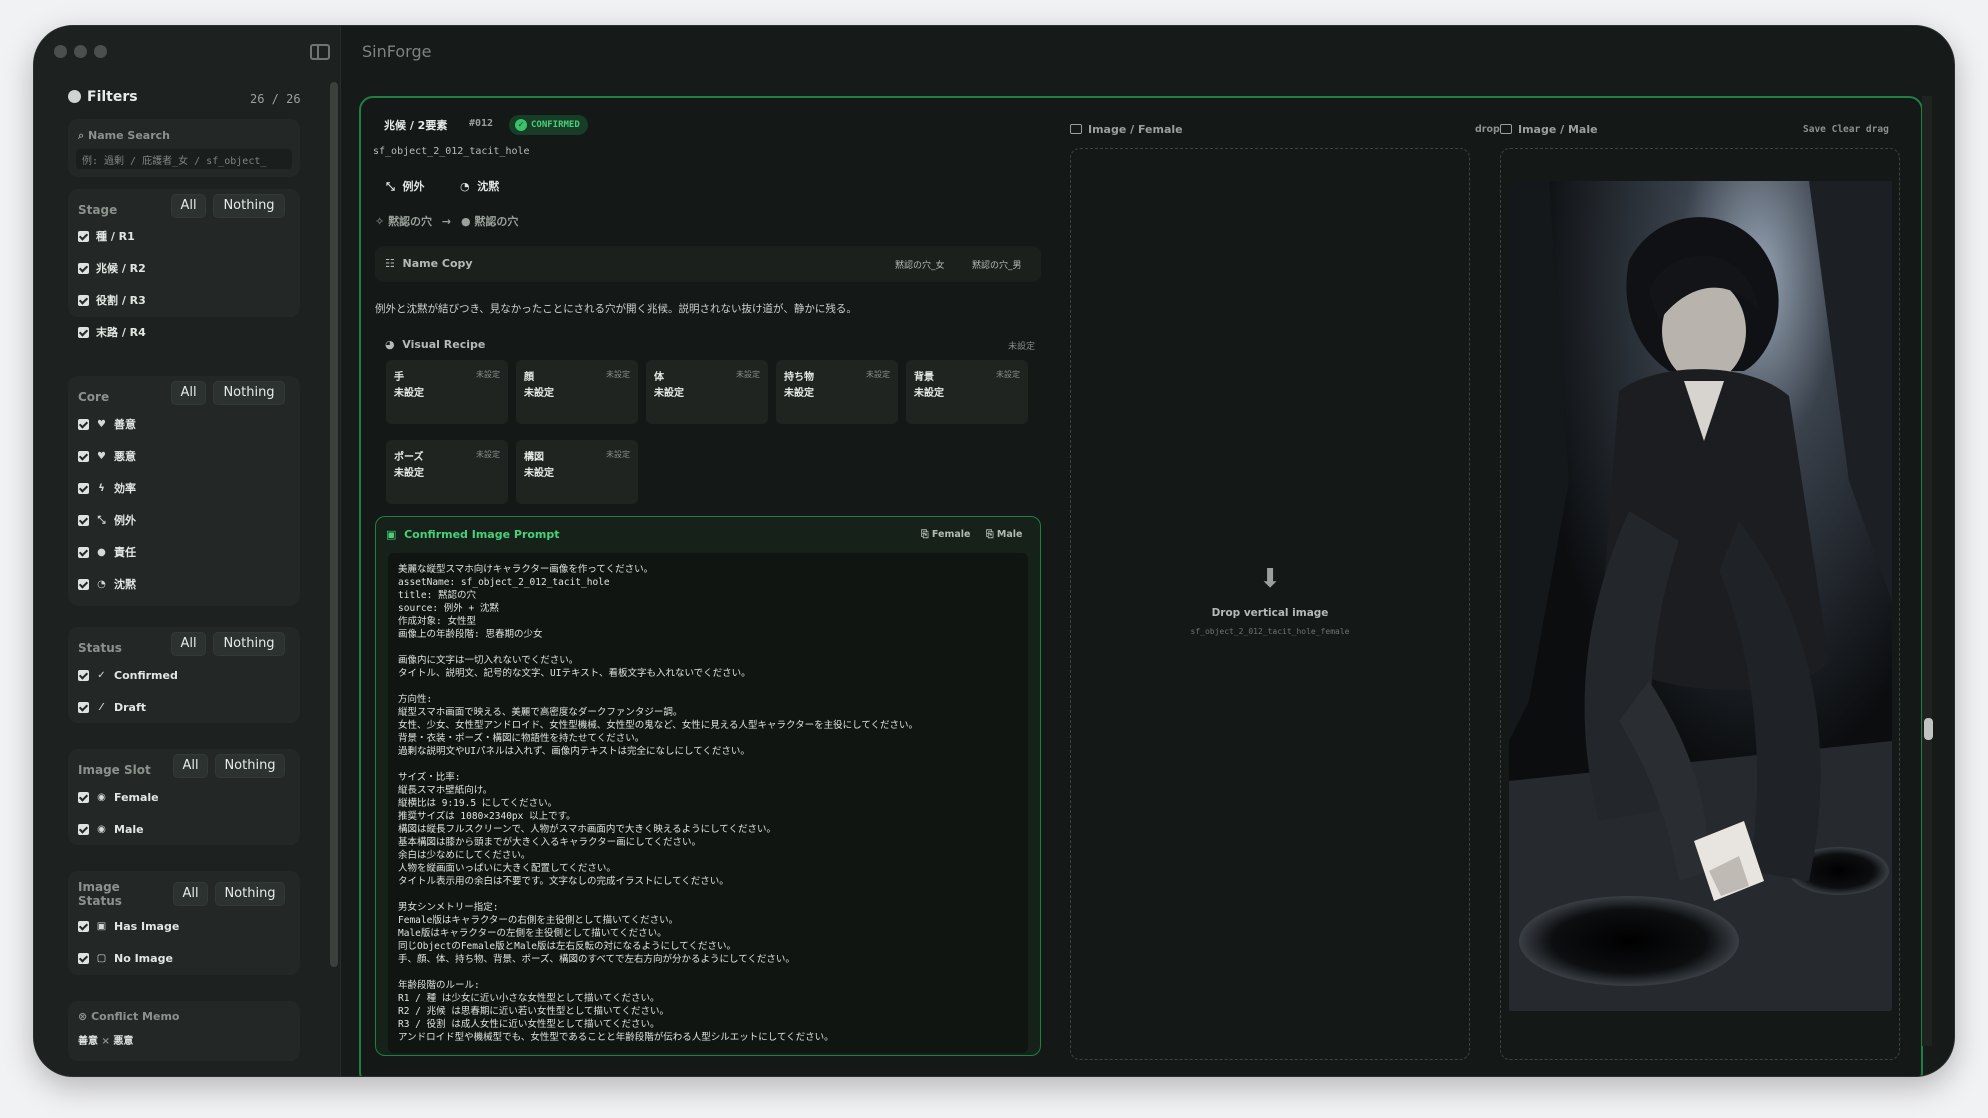 The width and height of the screenshot is (1988, 1118). I want to click on core-goodwill-checkbox: ♥ 善意, so click(107, 424).